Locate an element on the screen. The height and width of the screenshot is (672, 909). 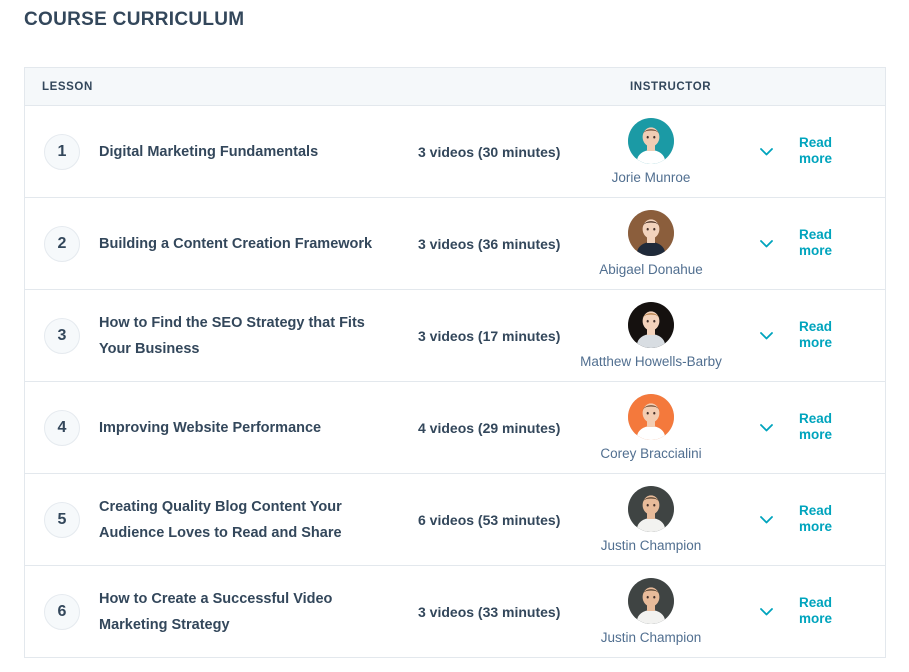
lesson-title: Improving Website Performance is located at coordinates (245, 428).